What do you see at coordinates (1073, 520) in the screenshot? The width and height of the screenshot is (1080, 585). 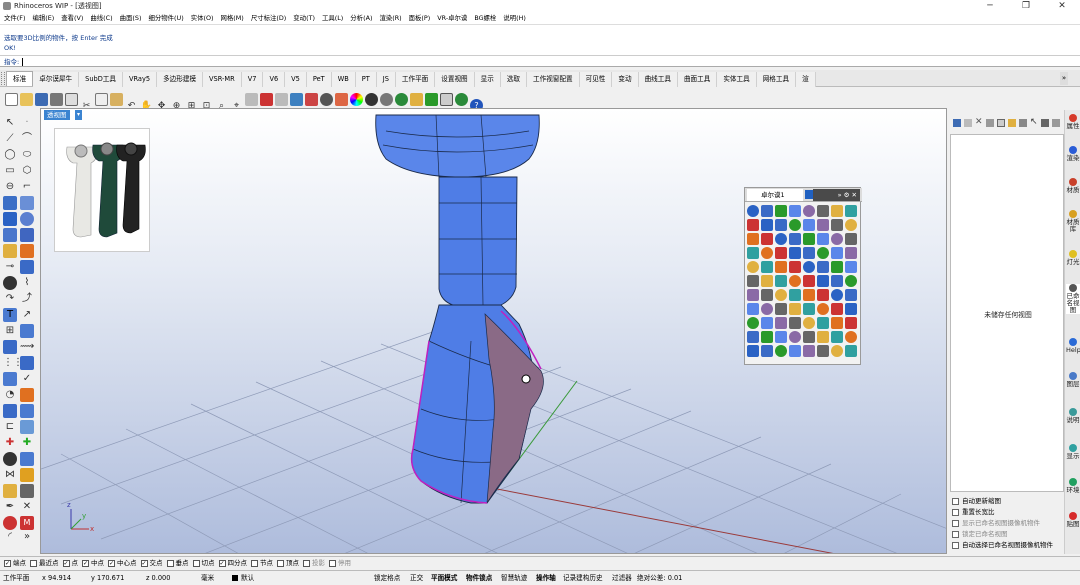 I see `panel-tab-texture: 贴图` at bounding box center [1073, 520].